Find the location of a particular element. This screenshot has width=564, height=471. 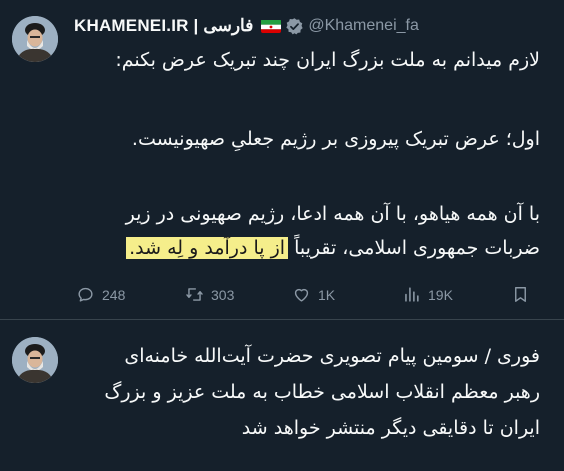

tweet-header: KHAMENEI.IR | فارسی @Khamenei_fa is located at coordinates (314, 26).